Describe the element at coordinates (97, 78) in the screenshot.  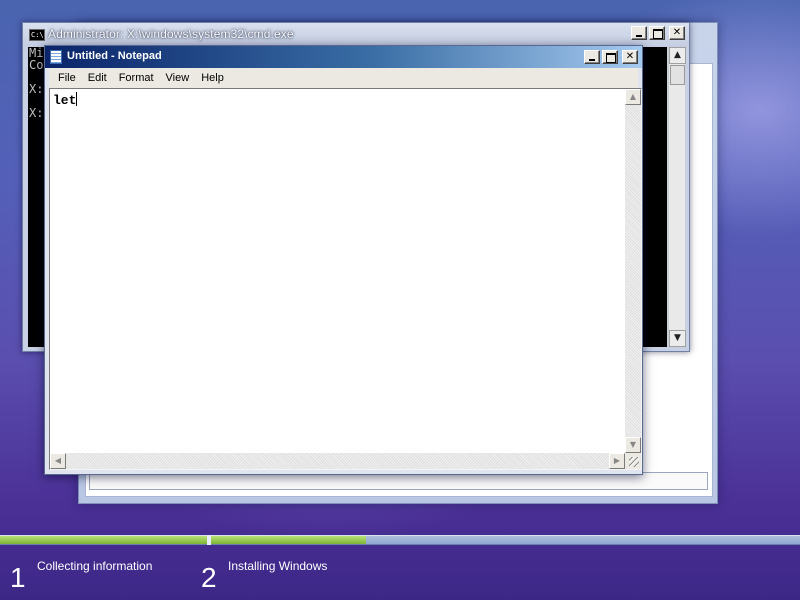
I see `menu-edit: Edit` at that location.